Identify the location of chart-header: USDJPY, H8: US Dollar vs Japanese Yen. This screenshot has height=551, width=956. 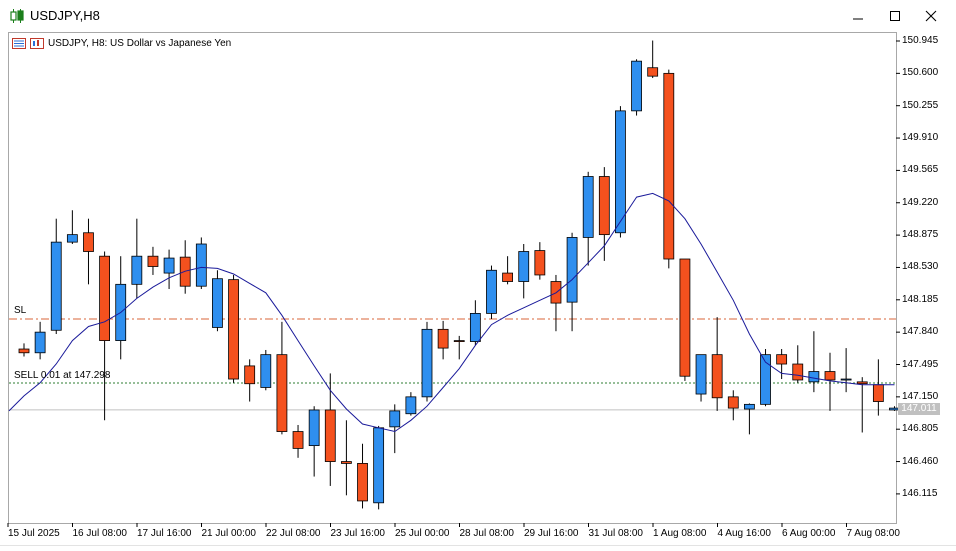
(121, 43).